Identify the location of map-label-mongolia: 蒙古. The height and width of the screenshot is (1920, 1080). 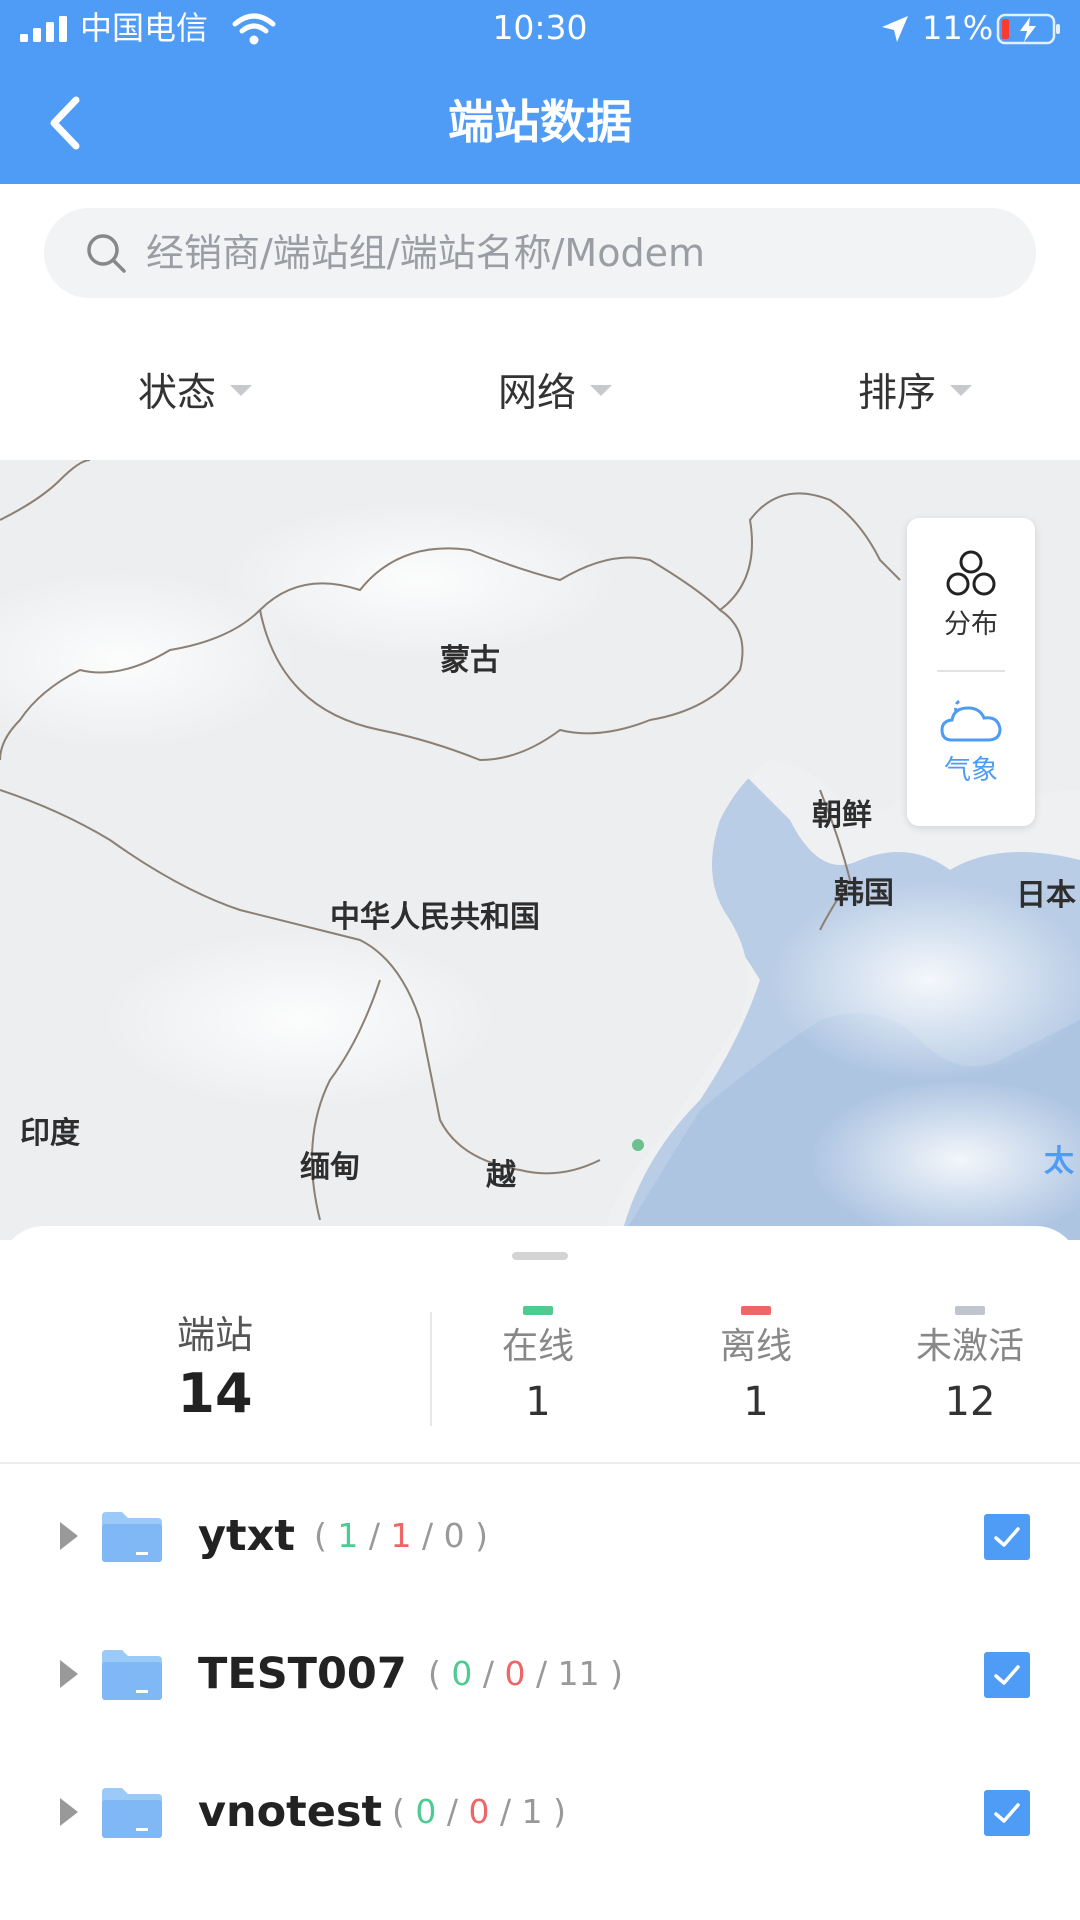
(470, 660).